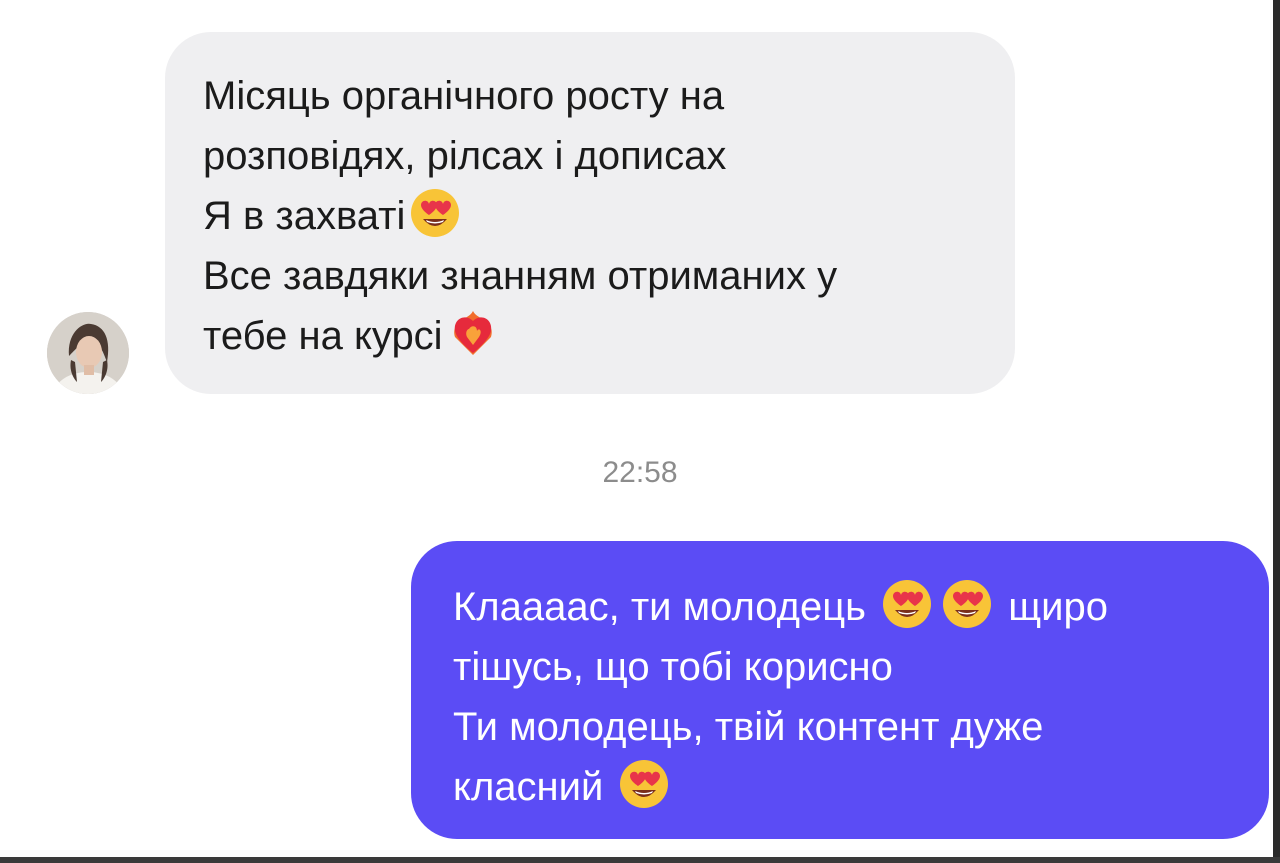  What do you see at coordinates (528, 787) in the screenshot?
I see `message-text: класний` at bounding box center [528, 787].